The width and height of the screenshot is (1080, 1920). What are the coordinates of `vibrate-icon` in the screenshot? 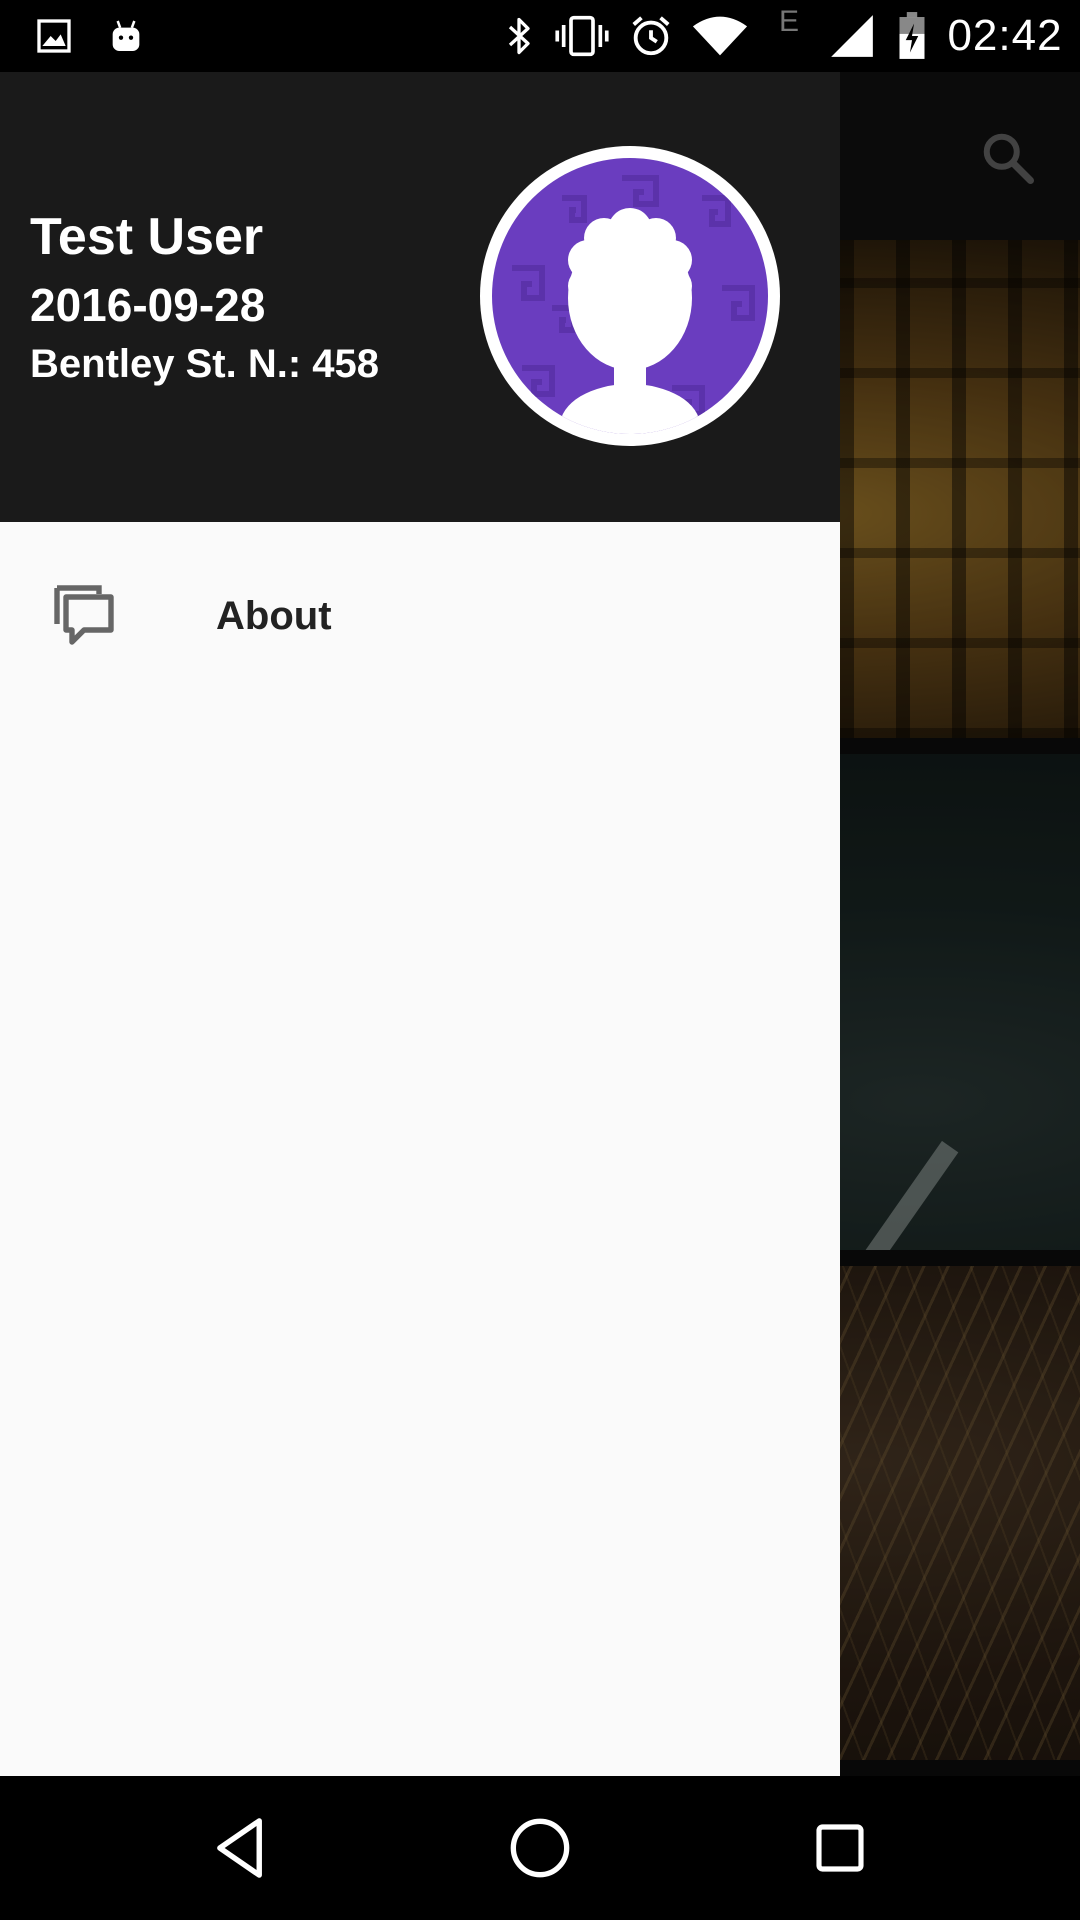 It's located at (582, 36).